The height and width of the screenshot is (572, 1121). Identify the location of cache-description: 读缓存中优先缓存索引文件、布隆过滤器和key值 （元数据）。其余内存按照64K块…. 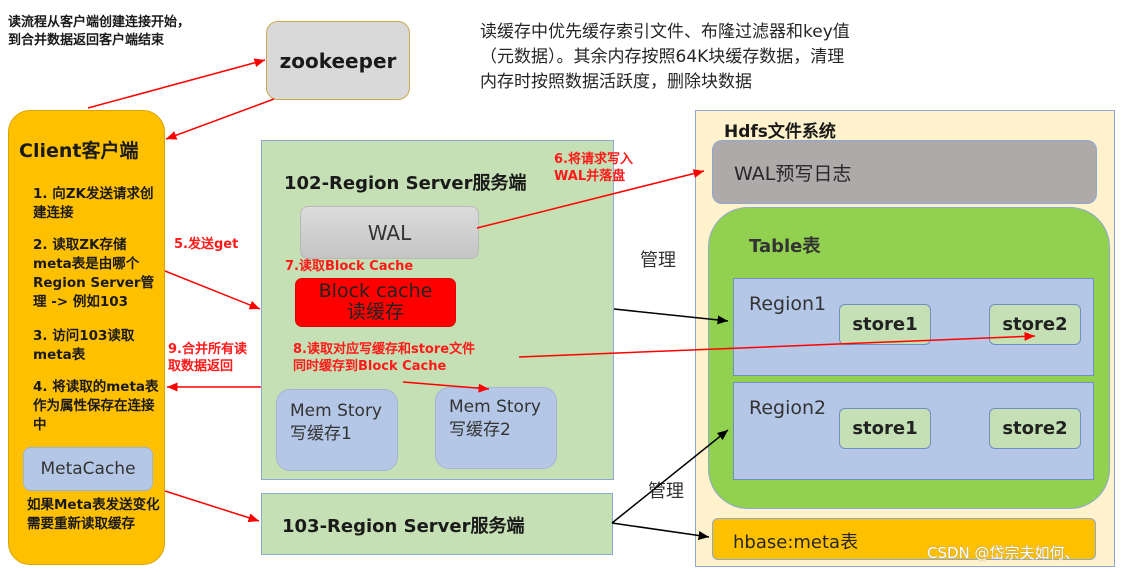
(665, 57).